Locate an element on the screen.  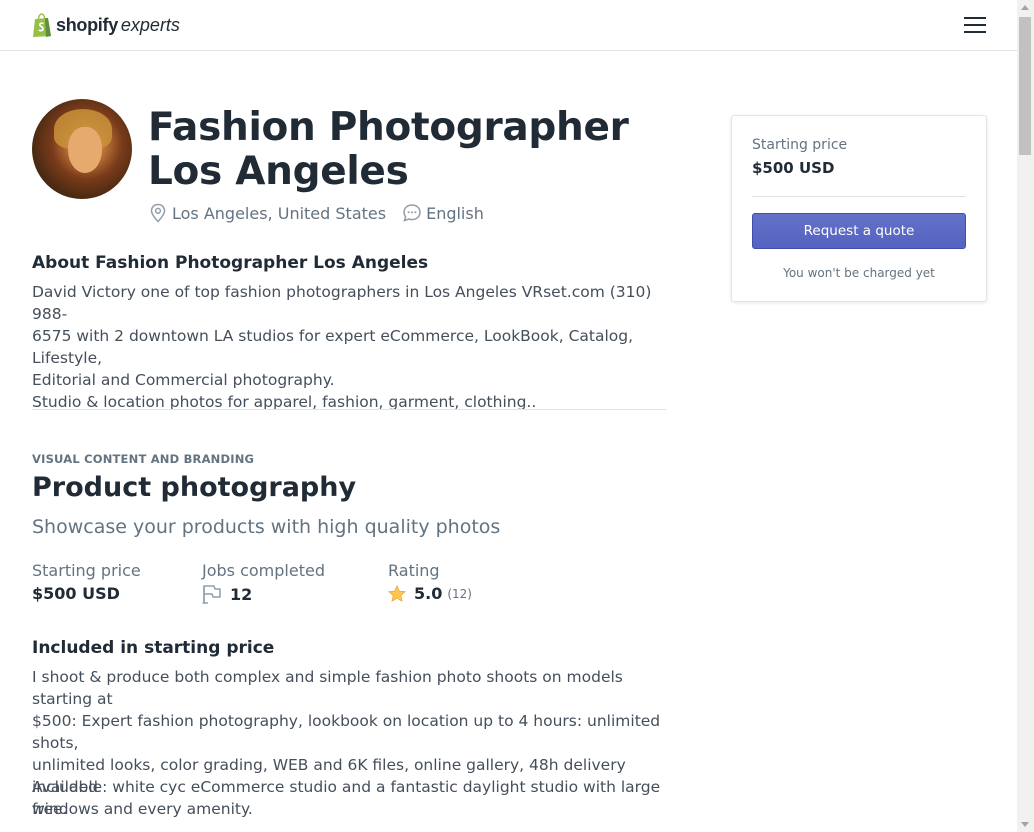
top-navigation-bar: shopify experts is located at coordinates (508, 25).